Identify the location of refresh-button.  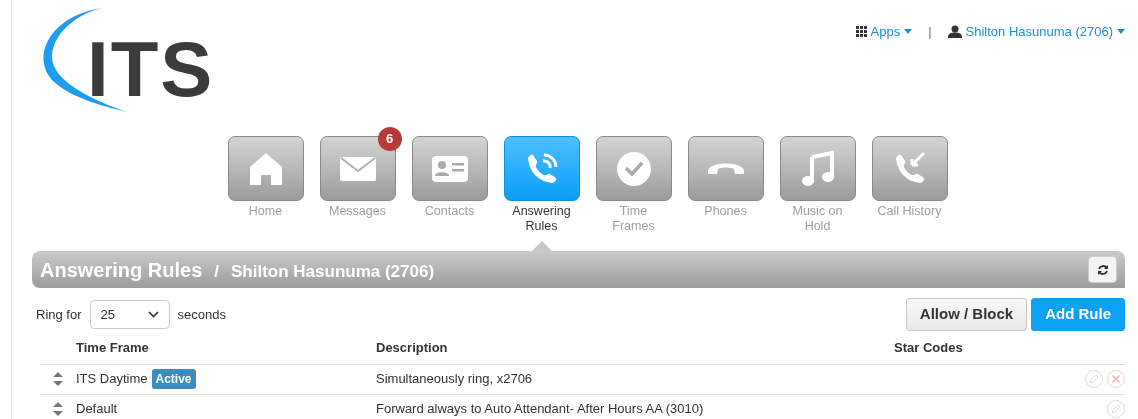
(1102, 269).